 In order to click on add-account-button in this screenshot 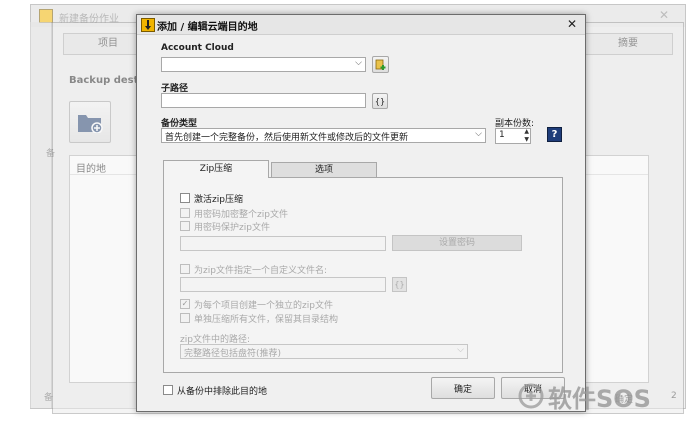, I will do `click(380, 64)`.